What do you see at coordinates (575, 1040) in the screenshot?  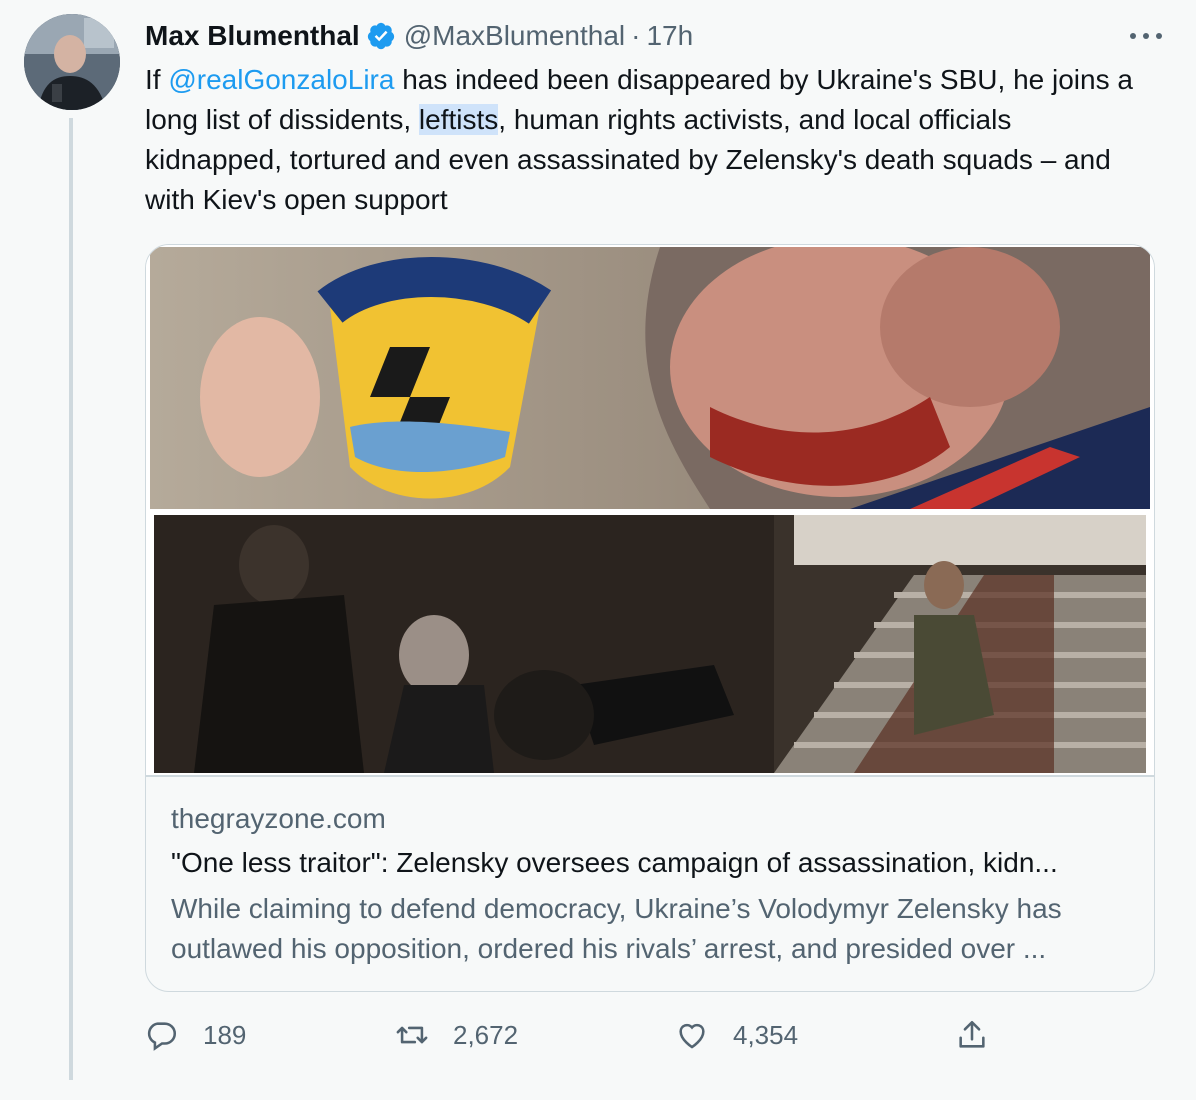 I see `tweet-actions: 189 2,672 4,354` at bounding box center [575, 1040].